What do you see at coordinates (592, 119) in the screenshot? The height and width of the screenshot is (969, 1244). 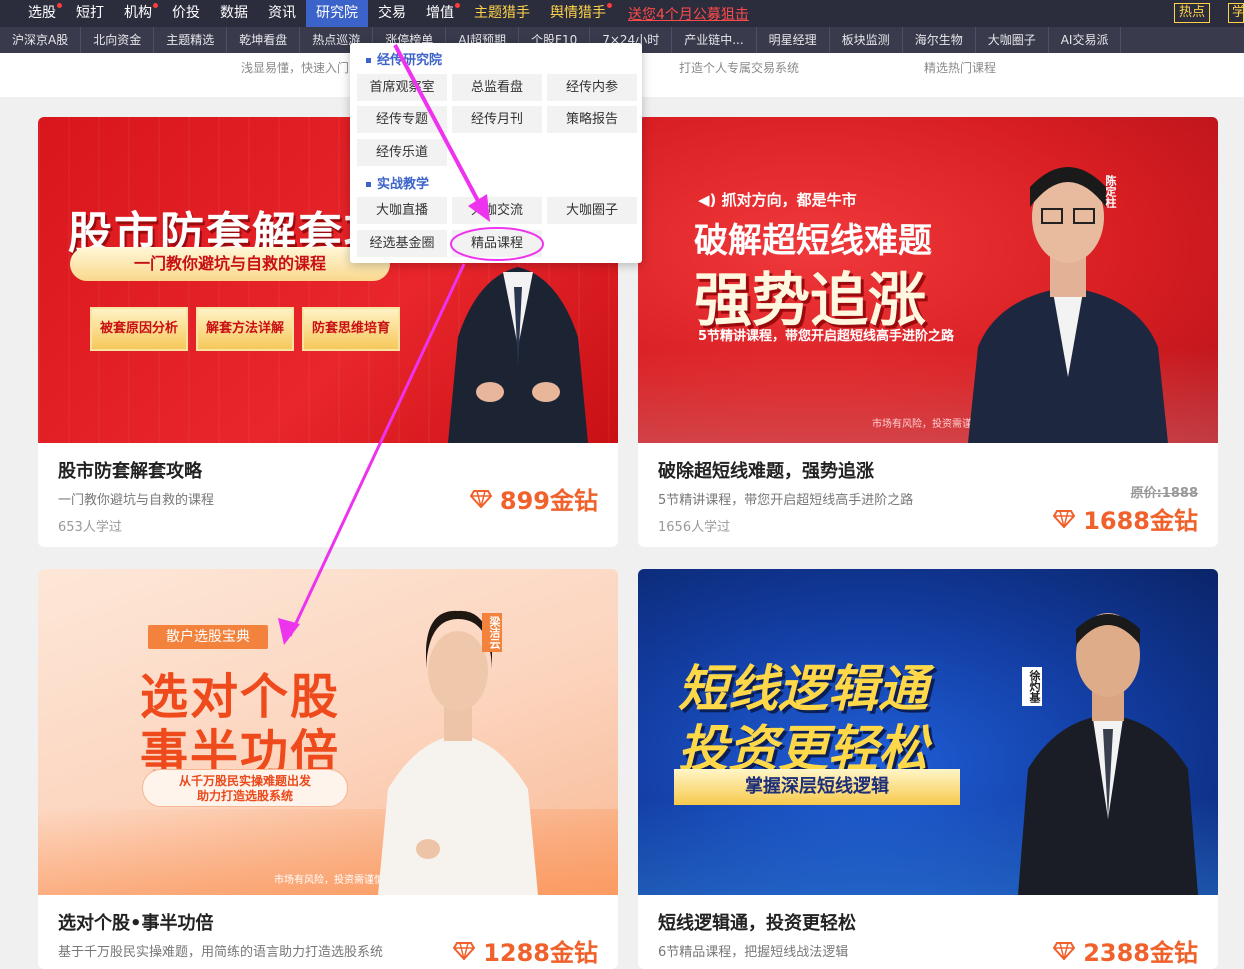 I see `menu-item: 策略报告` at bounding box center [592, 119].